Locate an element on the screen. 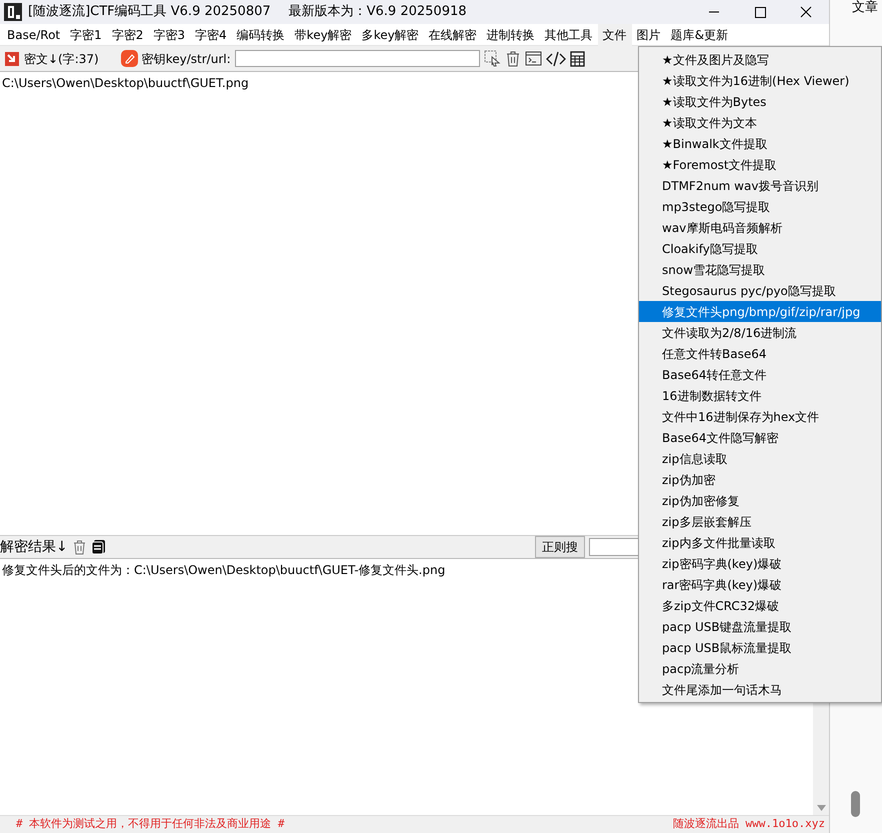 The image size is (882, 833). scrollbar-thumb is located at coordinates (855, 804).